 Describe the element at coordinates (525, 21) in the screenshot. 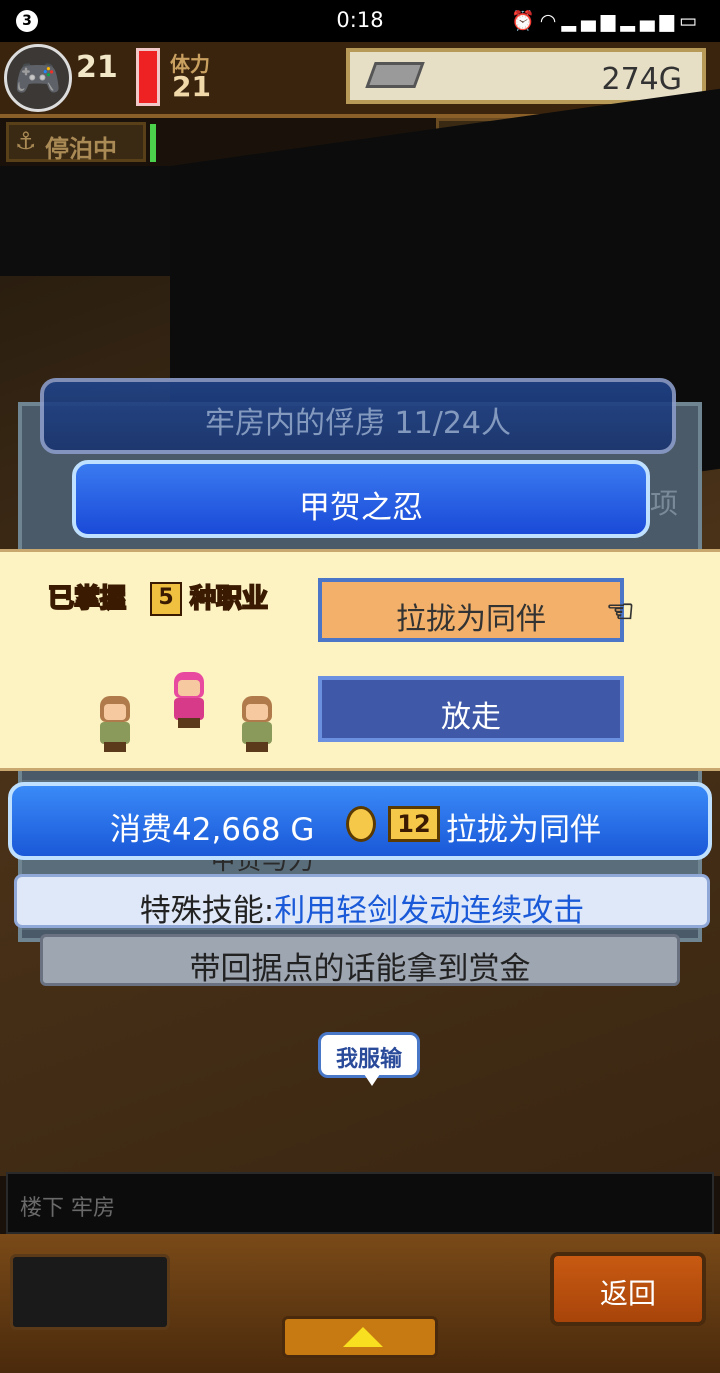

I see `alarm-icon: ⏰` at that location.